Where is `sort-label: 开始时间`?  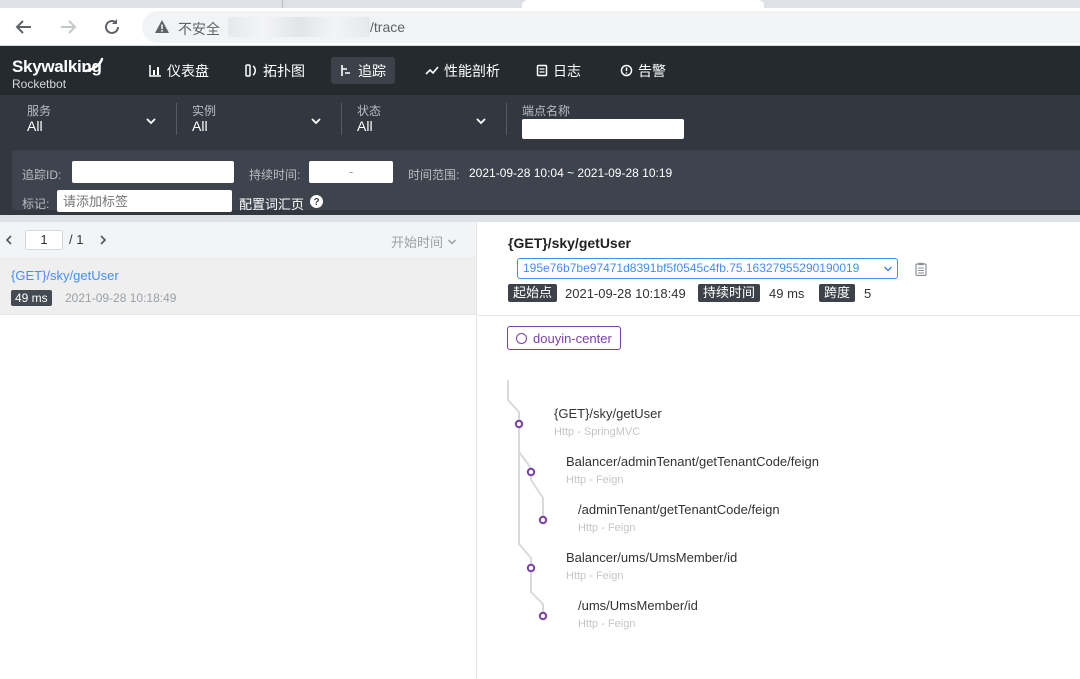 sort-label: 开始时间 is located at coordinates (417, 242).